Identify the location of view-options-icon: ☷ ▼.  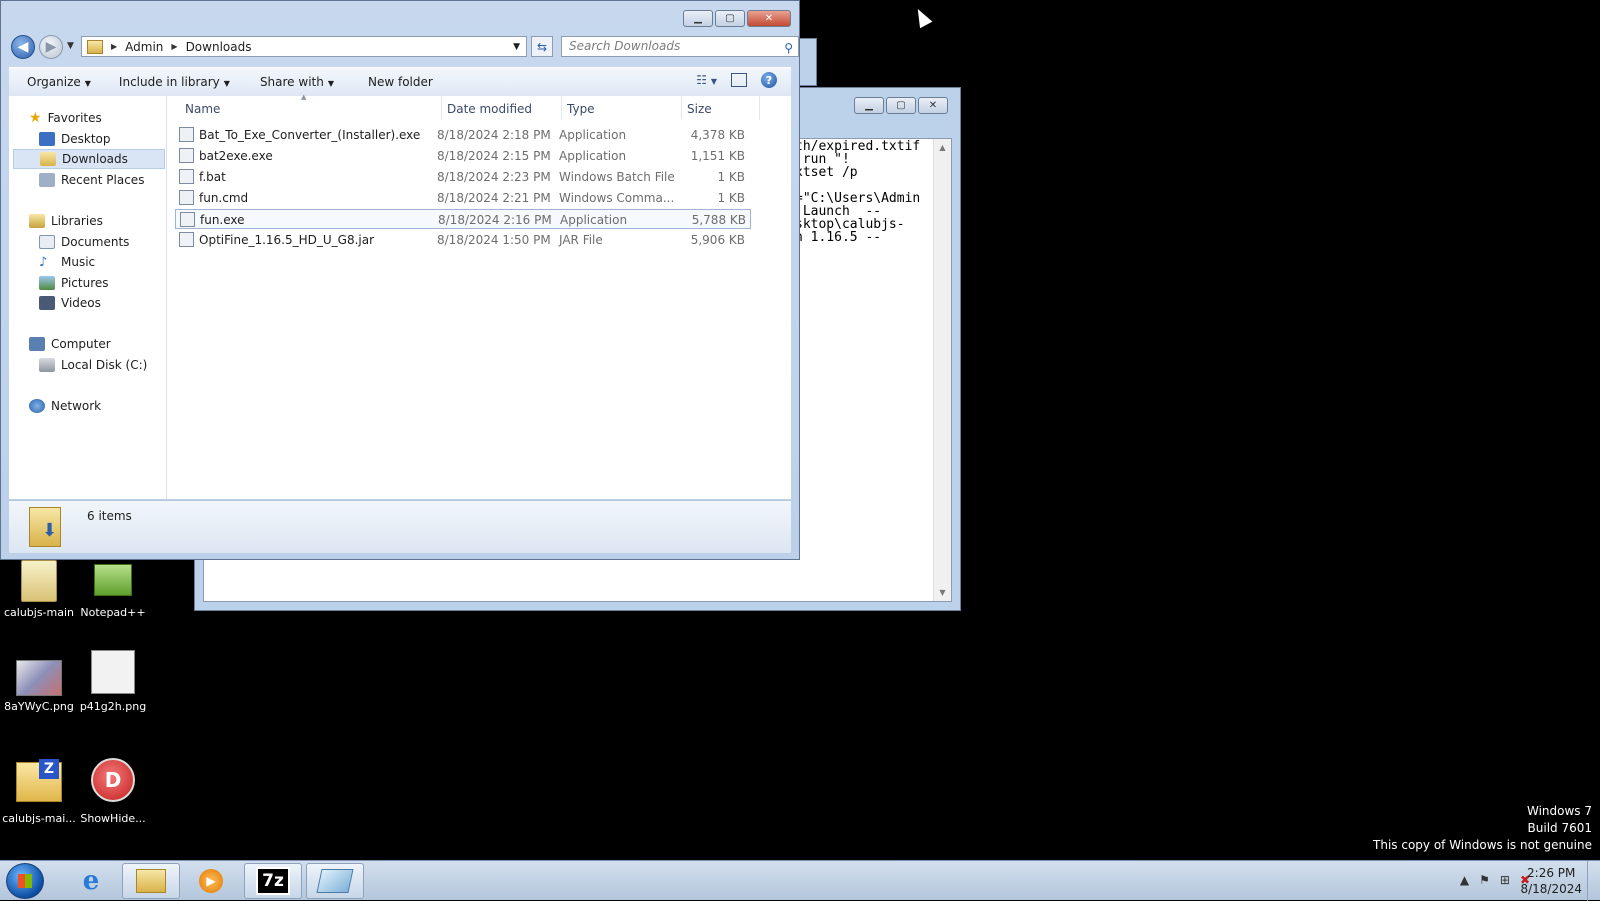
(706, 80).